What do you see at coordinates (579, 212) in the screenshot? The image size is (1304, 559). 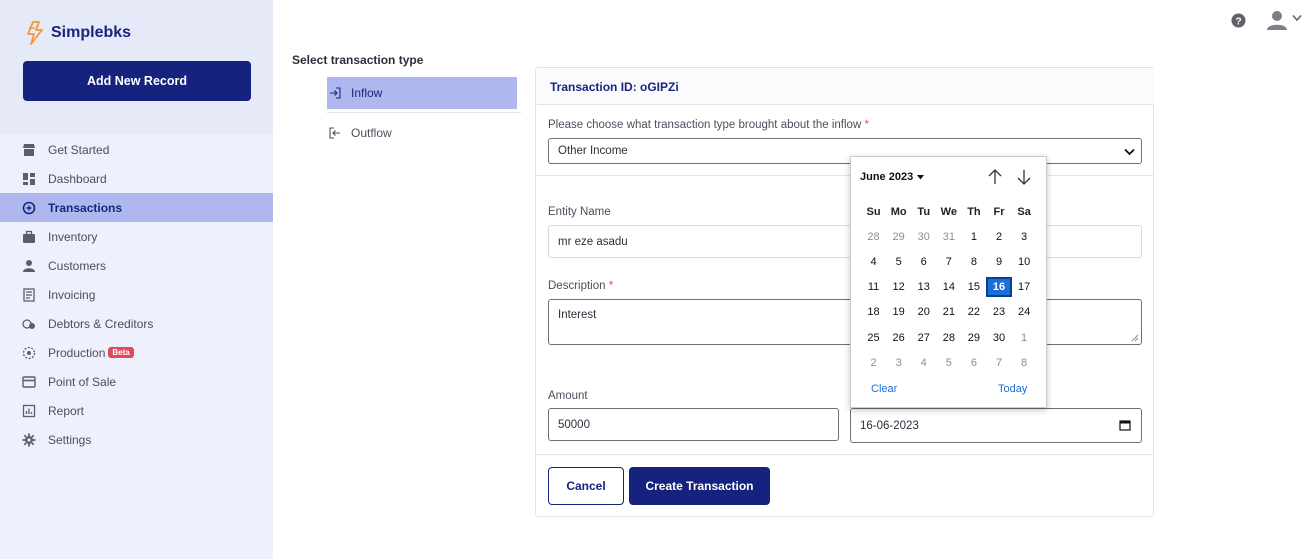 I see `entity-name-label: Entity Name` at bounding box center [579, 212].